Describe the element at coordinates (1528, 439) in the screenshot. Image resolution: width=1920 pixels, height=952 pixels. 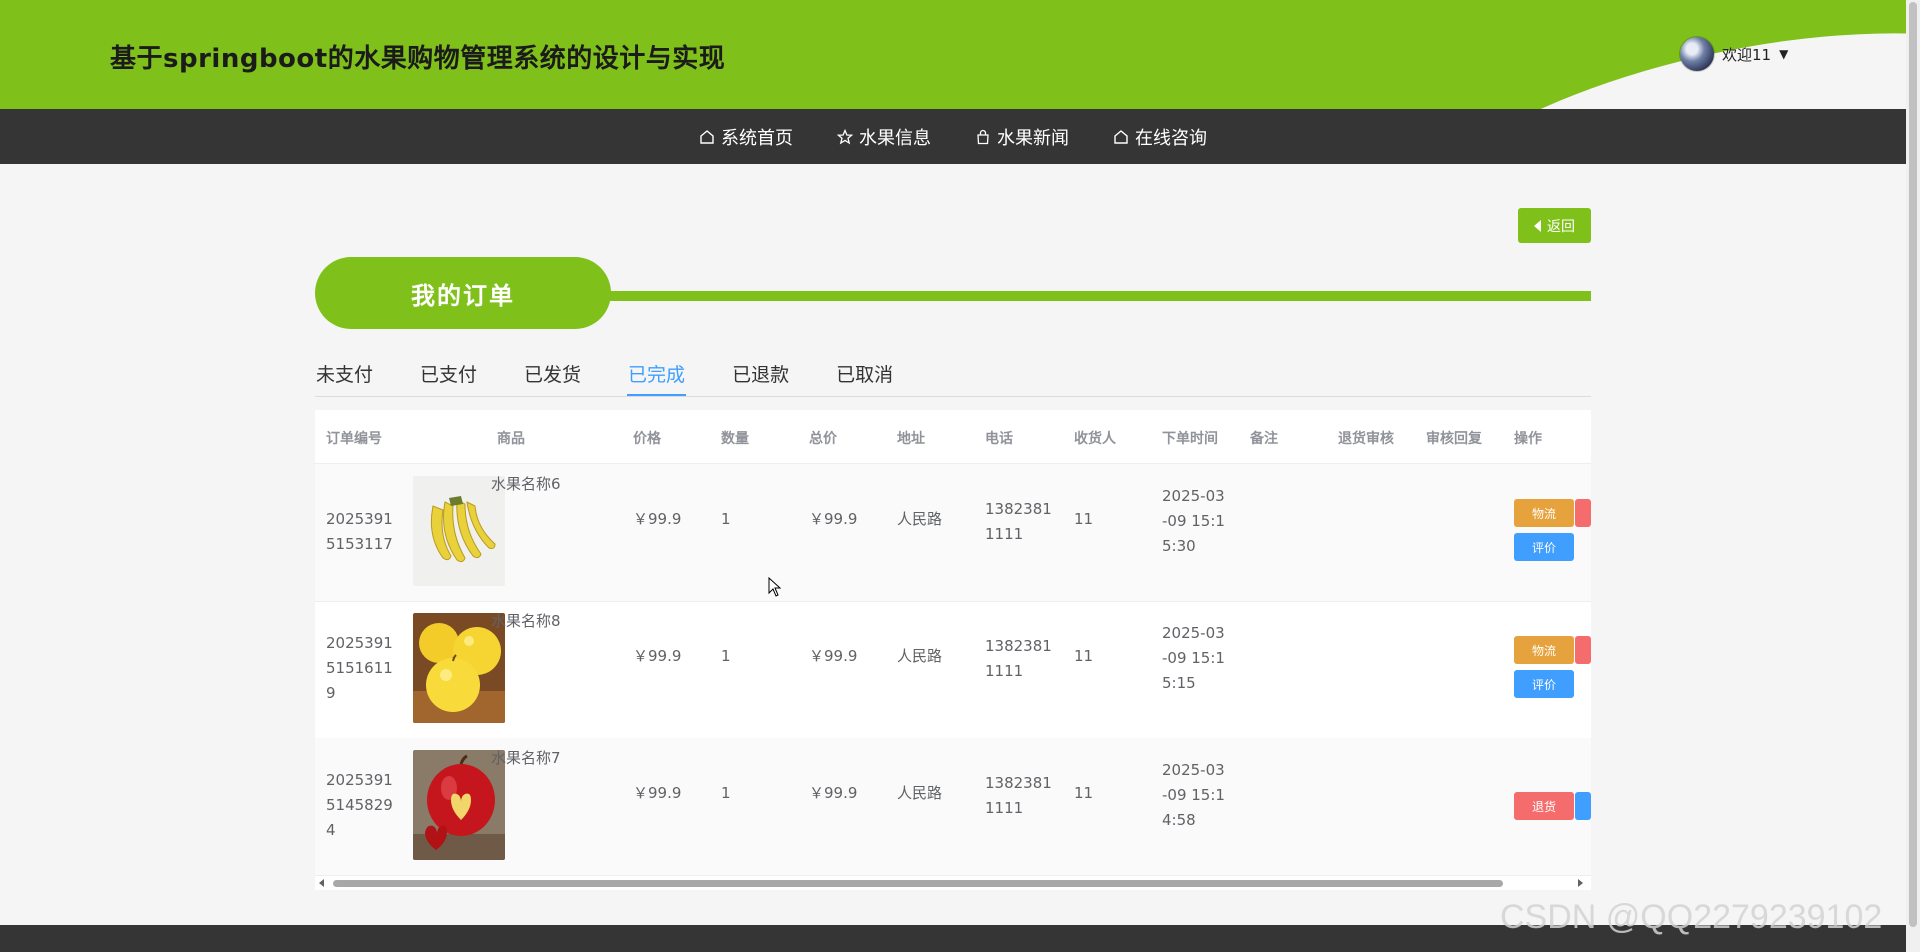
I see `column-header-actions: 操作` at that location.